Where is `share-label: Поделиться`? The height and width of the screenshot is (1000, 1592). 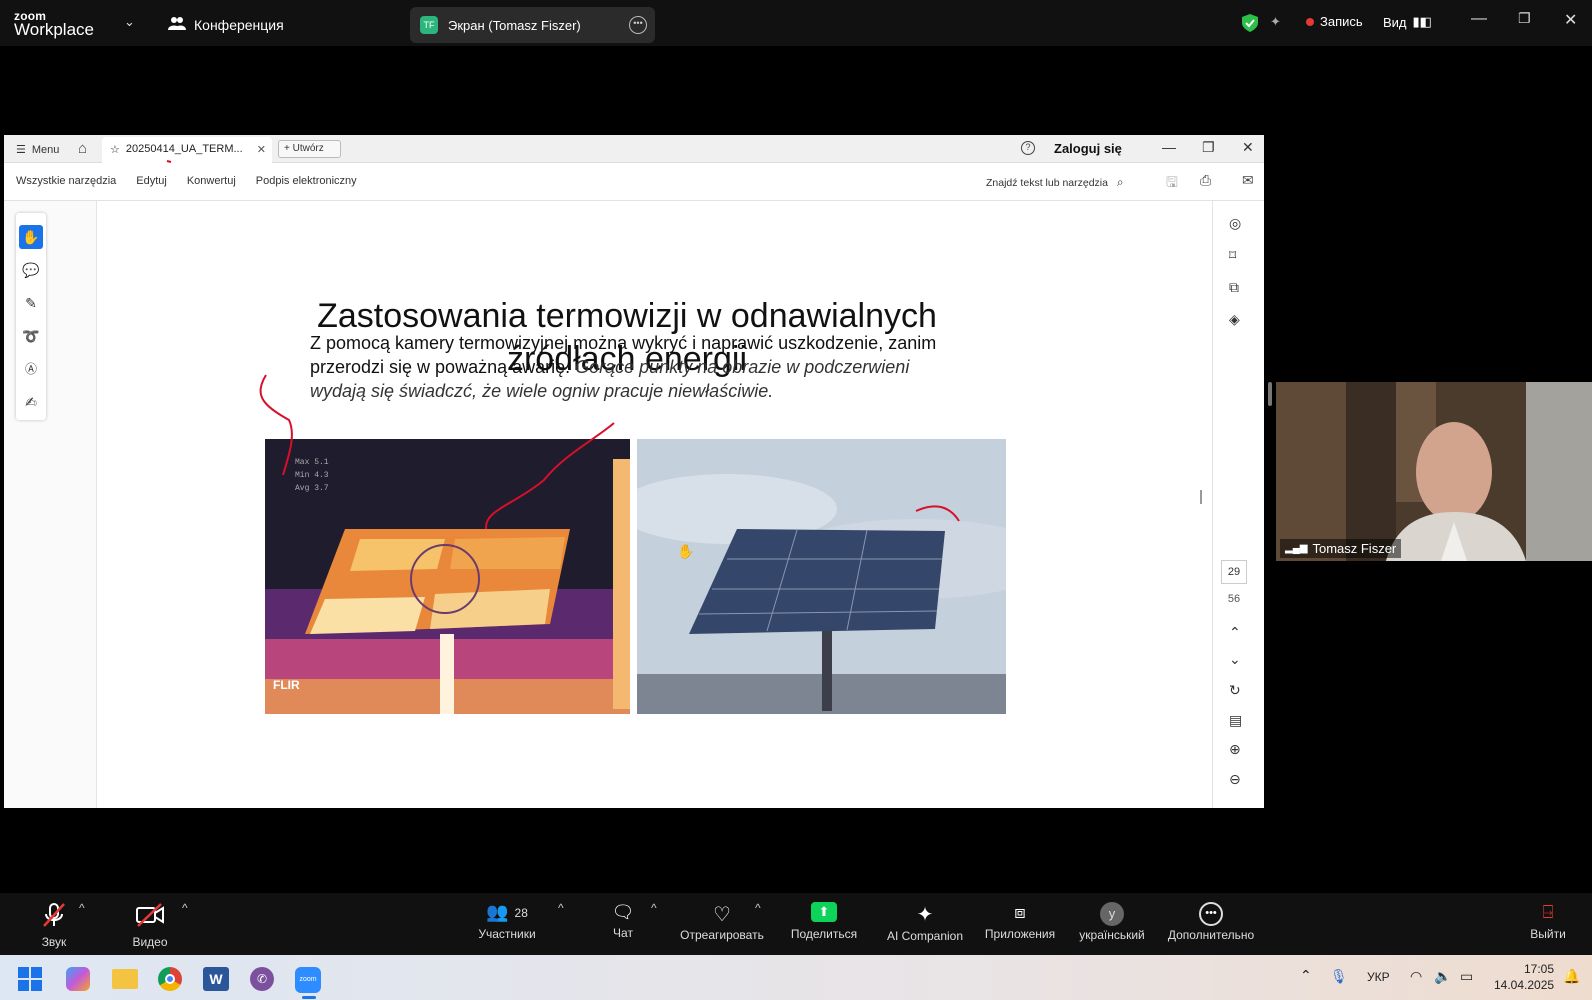 share-label: Поделиться is located at coordinates (824, 934).